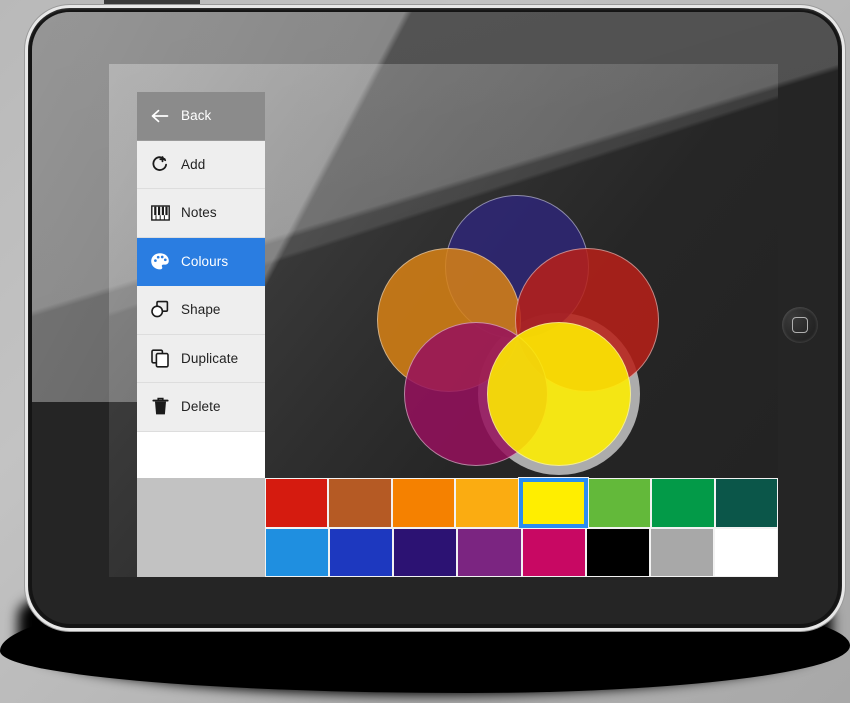 The image size is (850, 703). I want to click on swatch-yellow, so click(553, 503).